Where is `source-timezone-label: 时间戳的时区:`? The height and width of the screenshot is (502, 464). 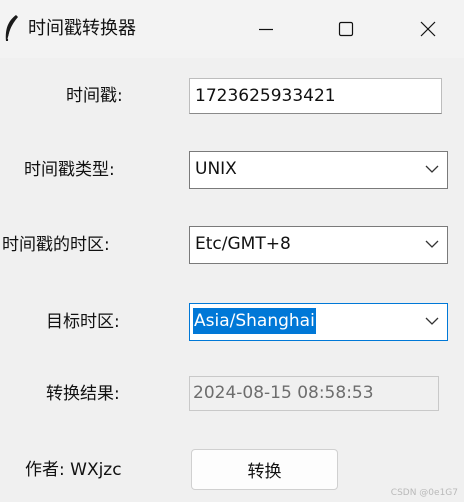 source-timezone-label: 时间戳的时区: is located at coordinates (56, 245).